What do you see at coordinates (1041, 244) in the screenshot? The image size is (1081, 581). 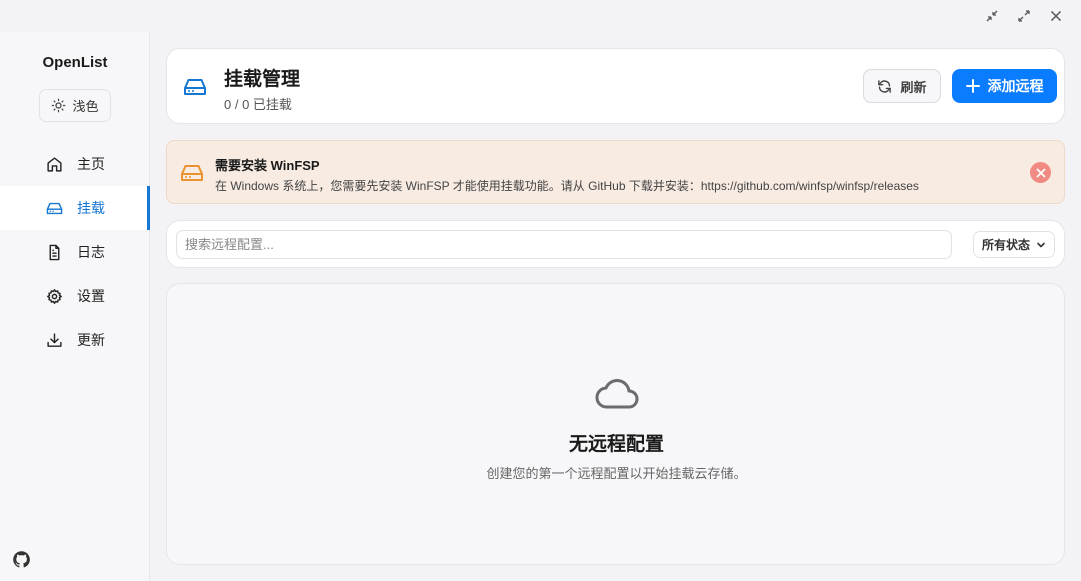 I see `chevron-down-icon` at bounding box center [1041, 244].